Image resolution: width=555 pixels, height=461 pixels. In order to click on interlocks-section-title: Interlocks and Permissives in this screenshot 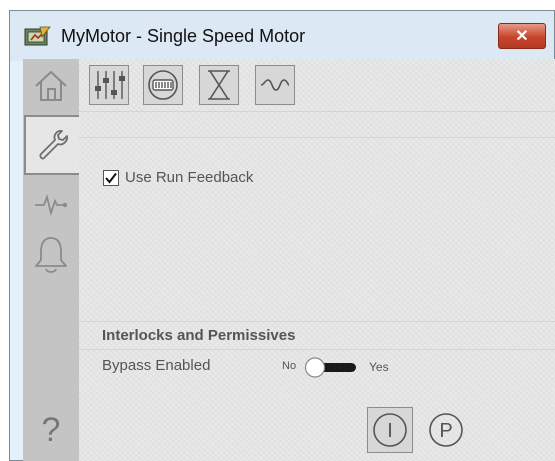, I will do `click(199, 335)`.